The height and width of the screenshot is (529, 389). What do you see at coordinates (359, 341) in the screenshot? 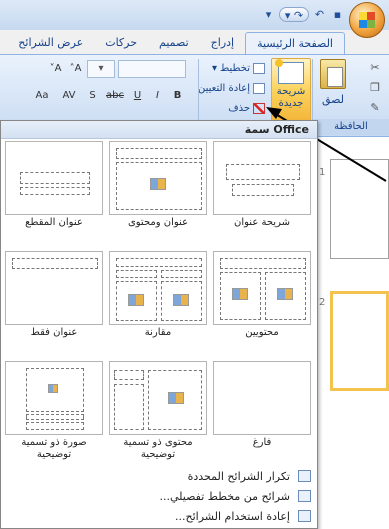
I see `slide-thumbnail-selected` at bounding box center [359, 341].